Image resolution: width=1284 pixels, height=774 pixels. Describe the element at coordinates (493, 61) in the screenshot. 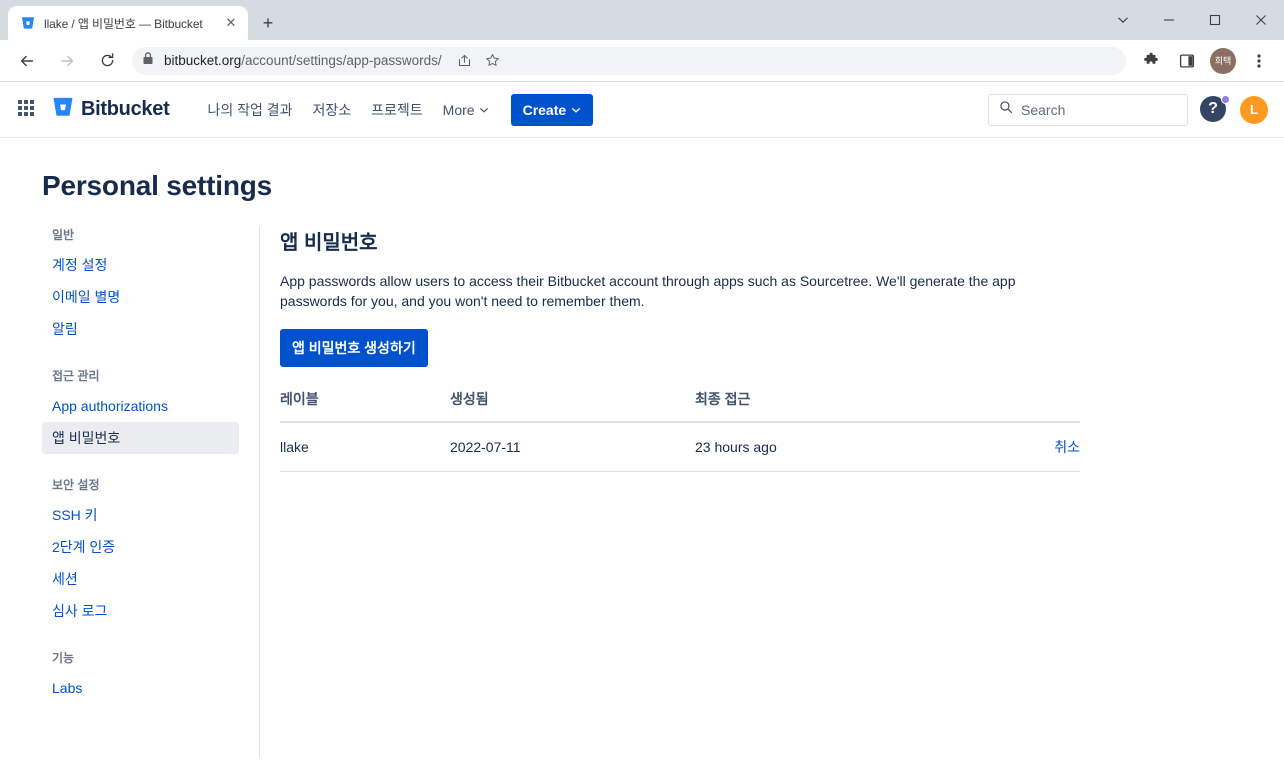

I see `star-icon` at that location.